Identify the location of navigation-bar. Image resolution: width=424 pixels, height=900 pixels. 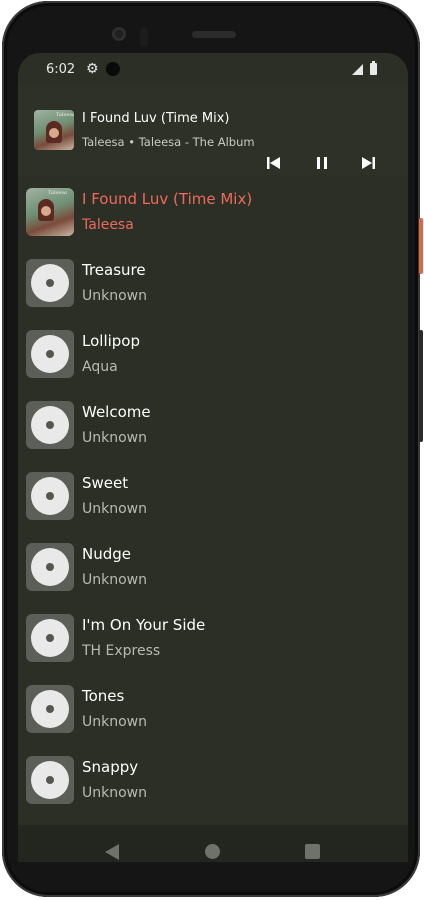
(213, 843).